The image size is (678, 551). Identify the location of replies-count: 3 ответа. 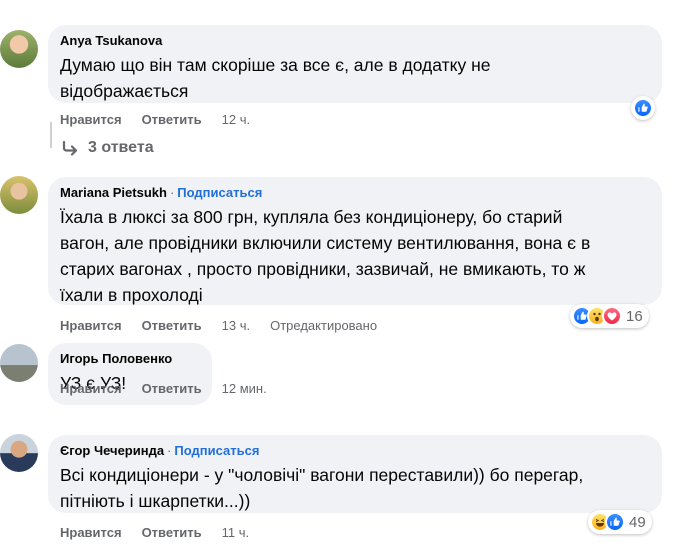
(121, 148).